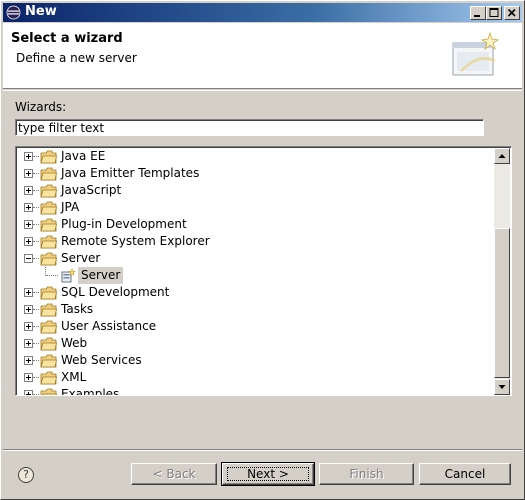 This screenshot has width=525, height=500. Describe the element at coordinates (41, 11) in the screenshot. I see `window-title: New` at that location.